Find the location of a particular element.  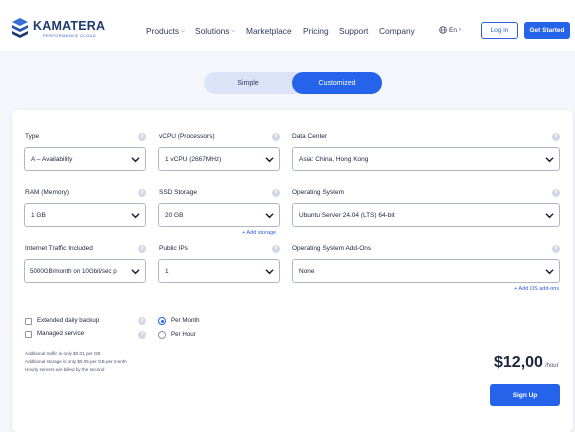

get-started-button: Get Started is located at coordinates (547, 30).